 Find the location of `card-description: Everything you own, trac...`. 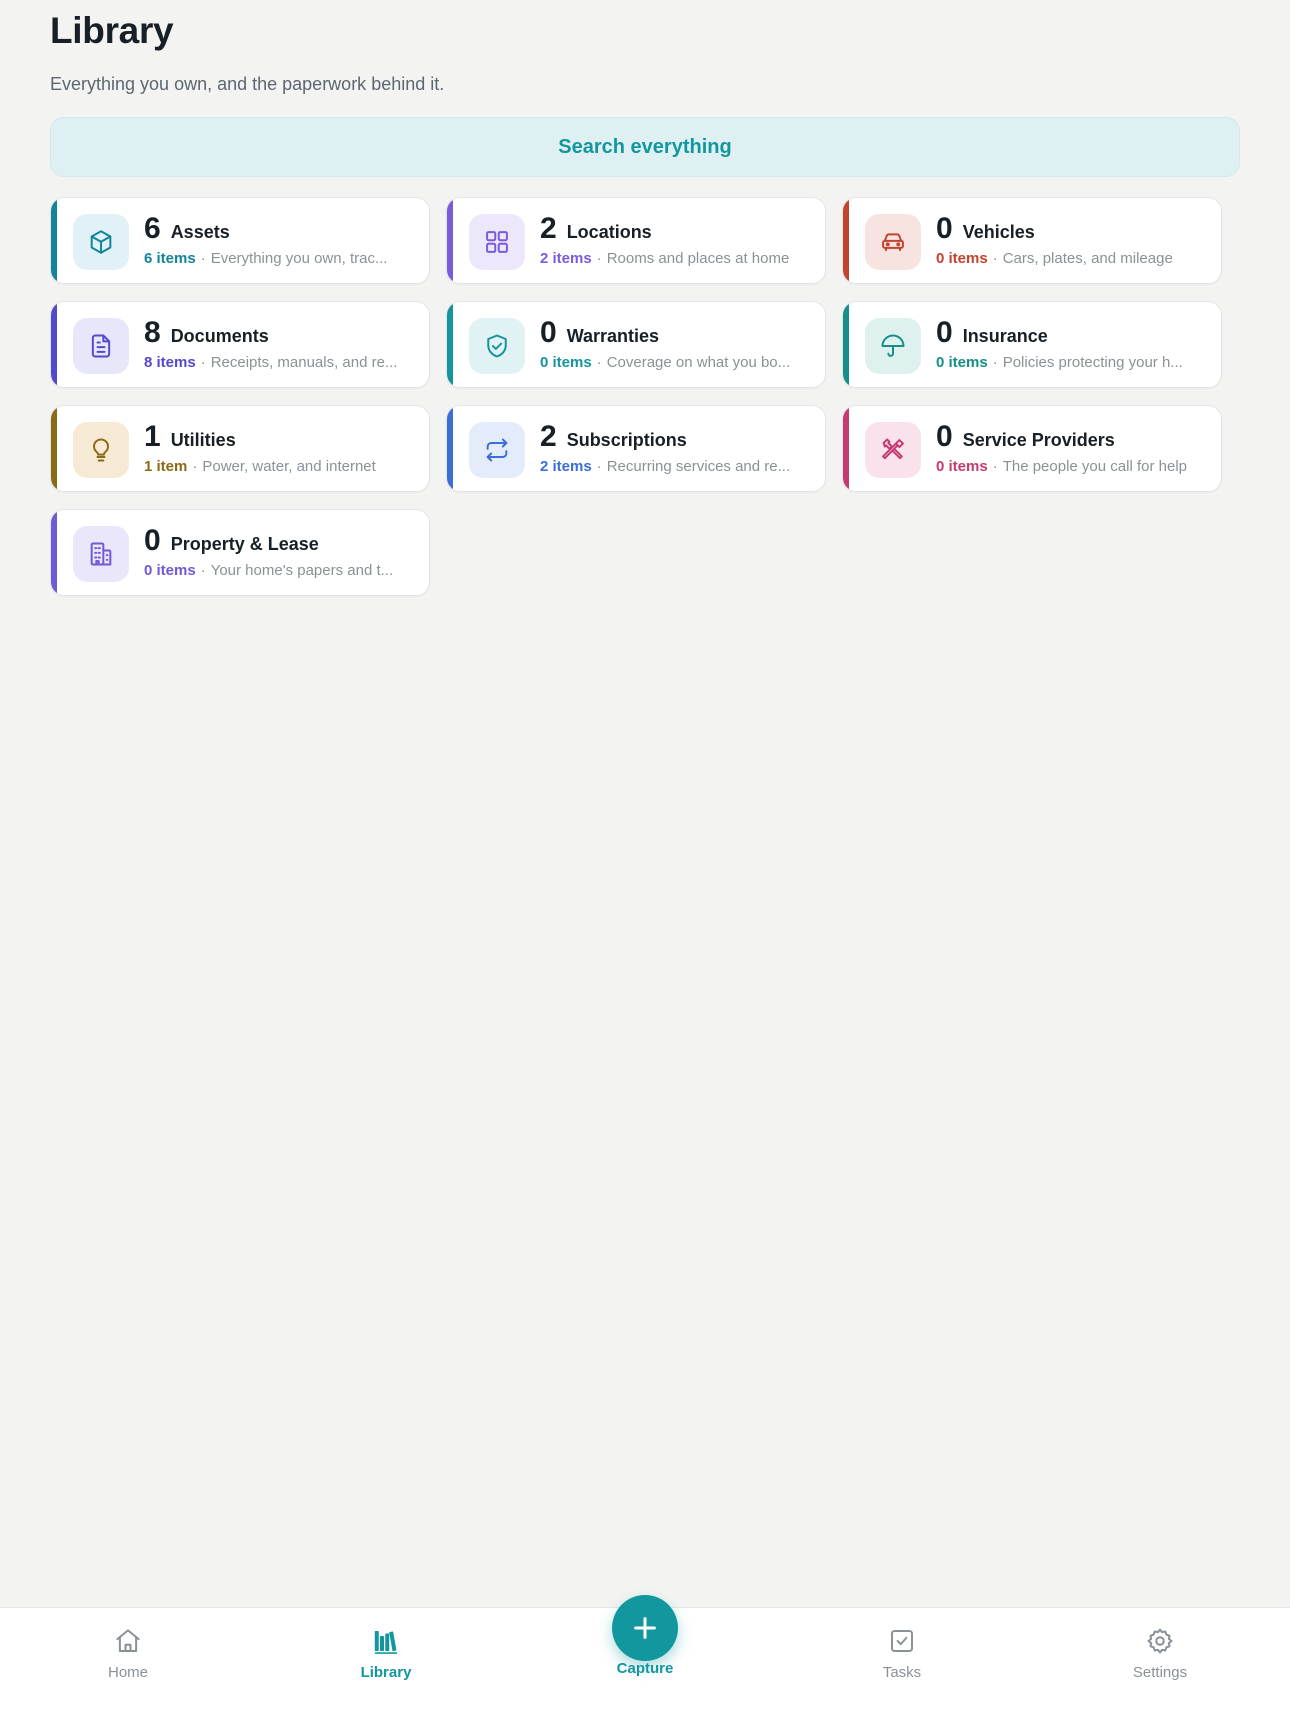

card-description: Everything you own, trac... is located at coordinates (299, 258).